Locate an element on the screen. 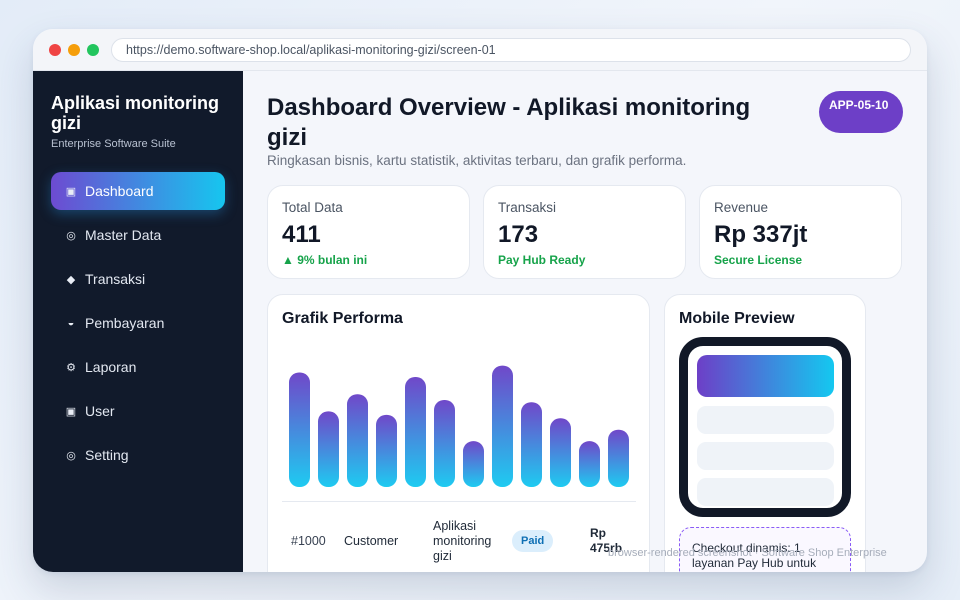  sidebar-item-user: ▣ User is located at coordinates (138, 411).